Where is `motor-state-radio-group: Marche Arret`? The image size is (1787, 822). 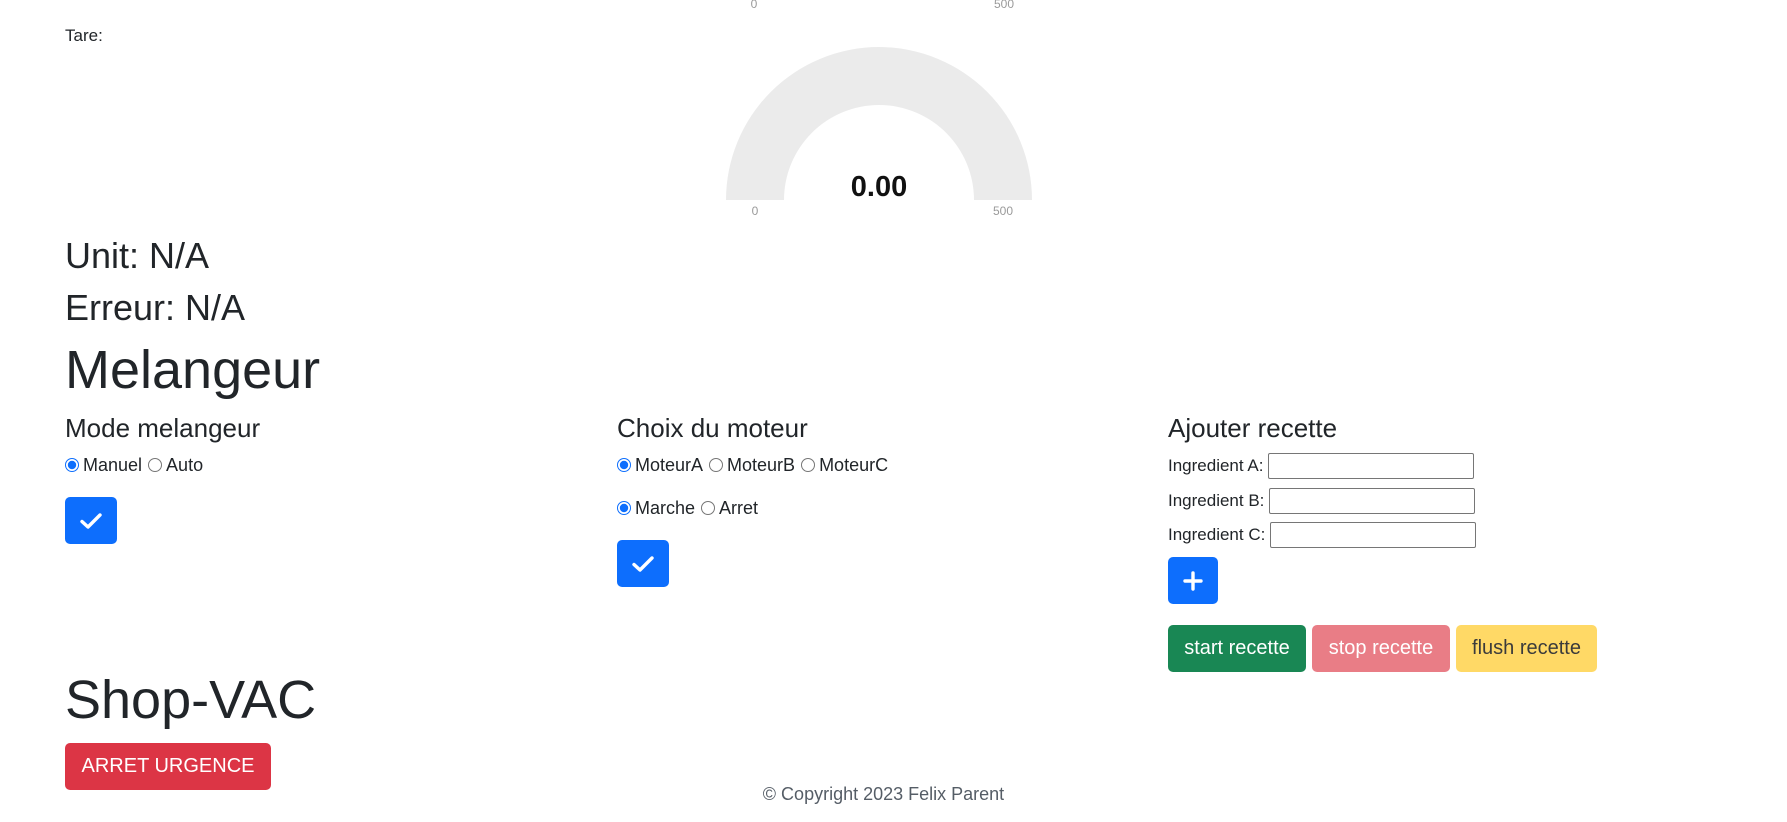
motor-state-radio-group: Marche Arret is located at coordinates (690, 508).